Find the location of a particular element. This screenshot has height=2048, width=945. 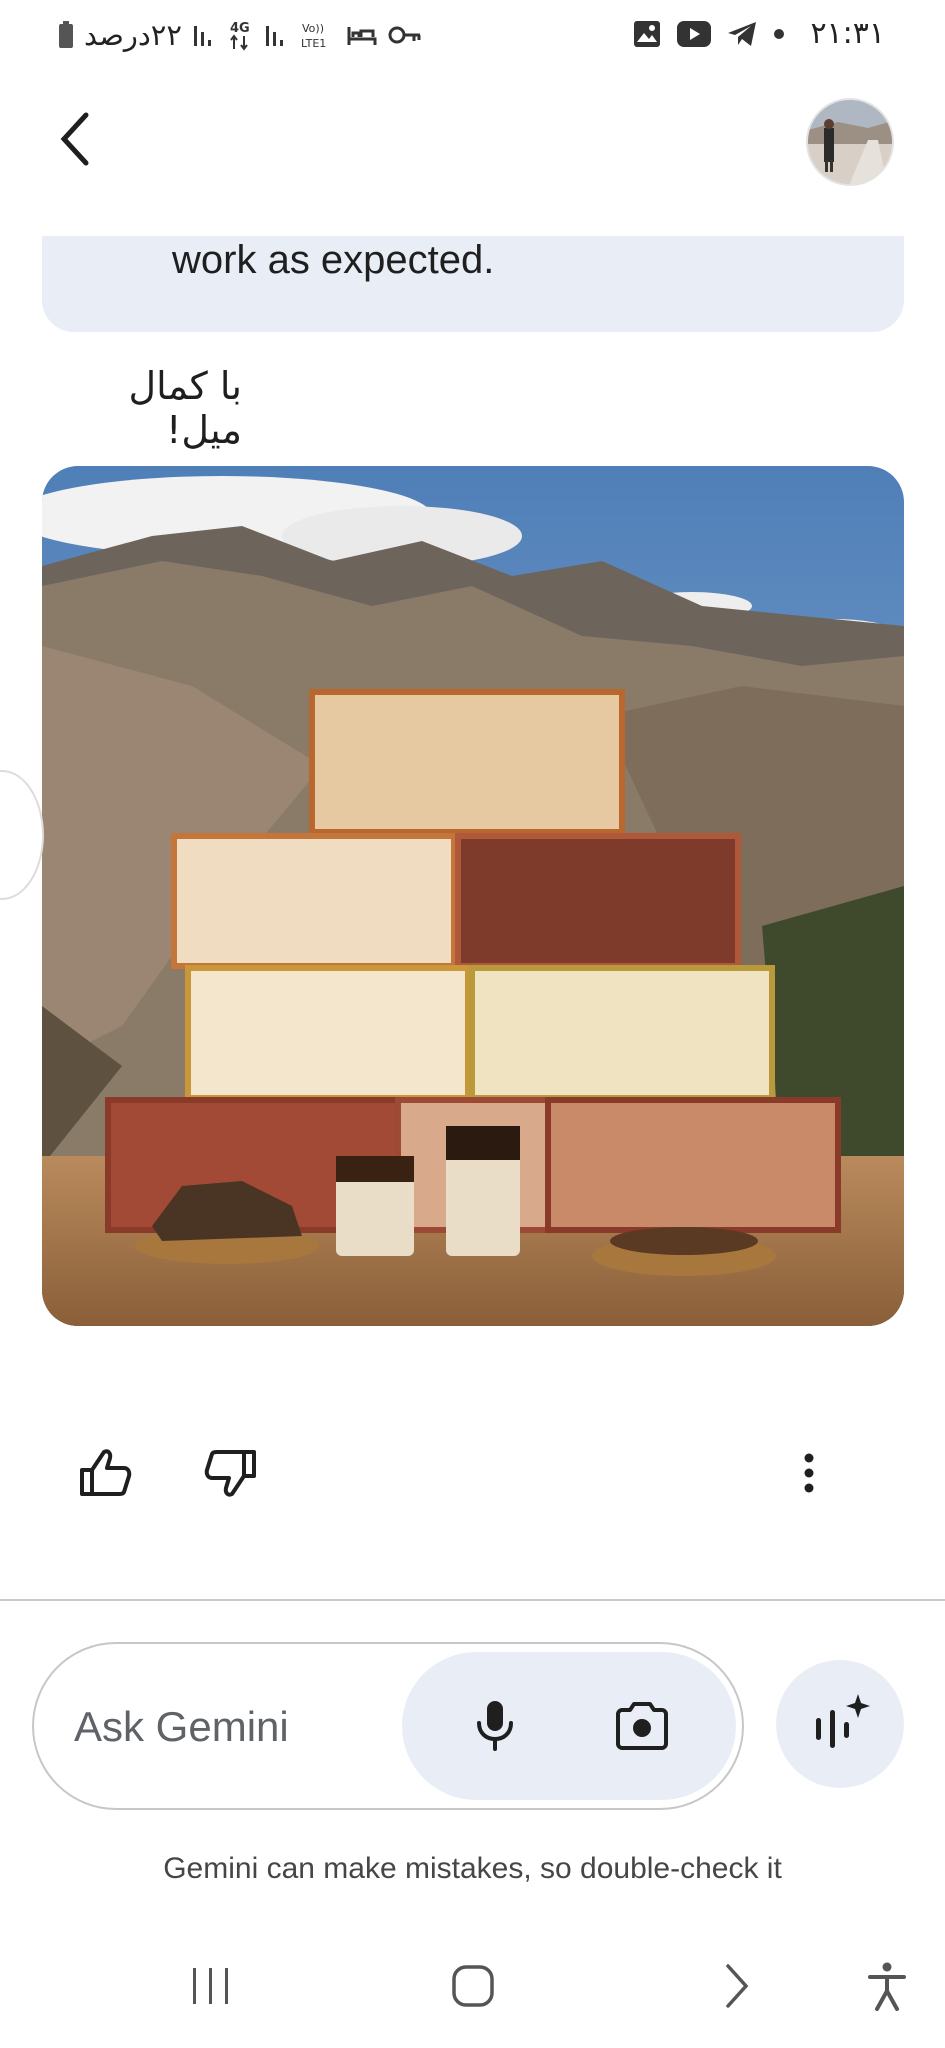

recents-button is located at coordinates (211, 1986).